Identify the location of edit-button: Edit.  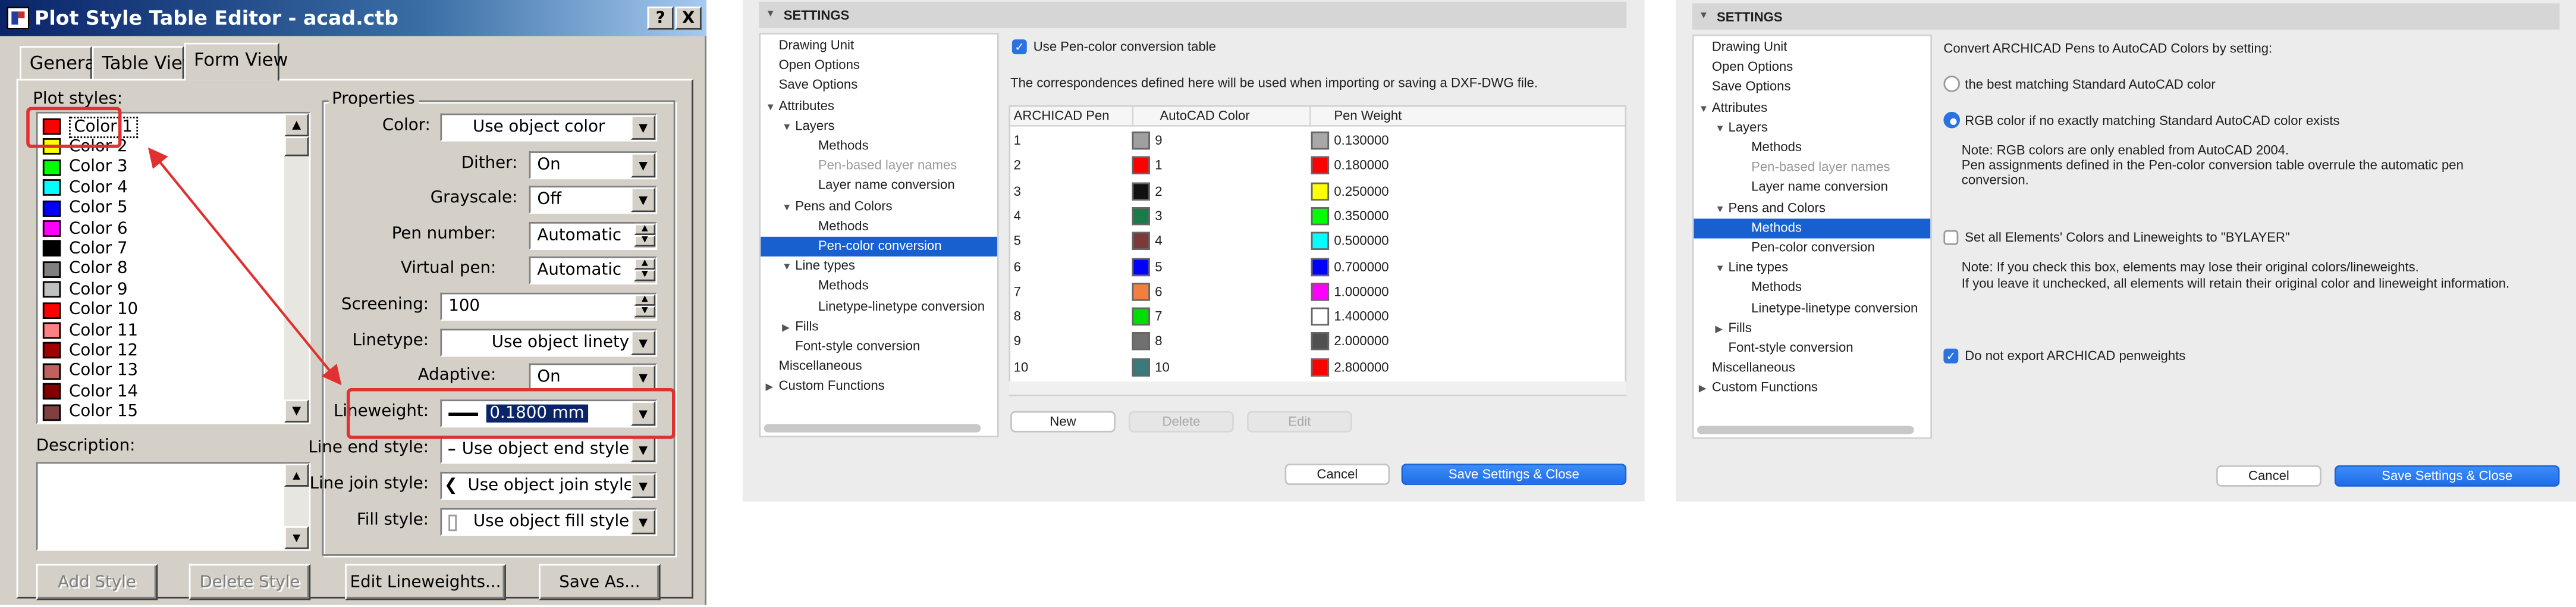
(1299, 422).